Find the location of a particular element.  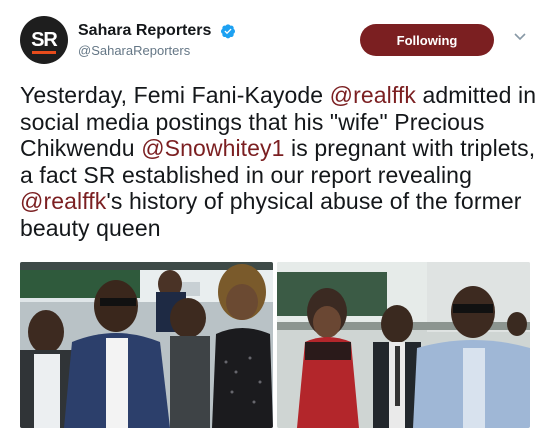

display-name: Sahara Reporters is located at coordinates (144, 31).